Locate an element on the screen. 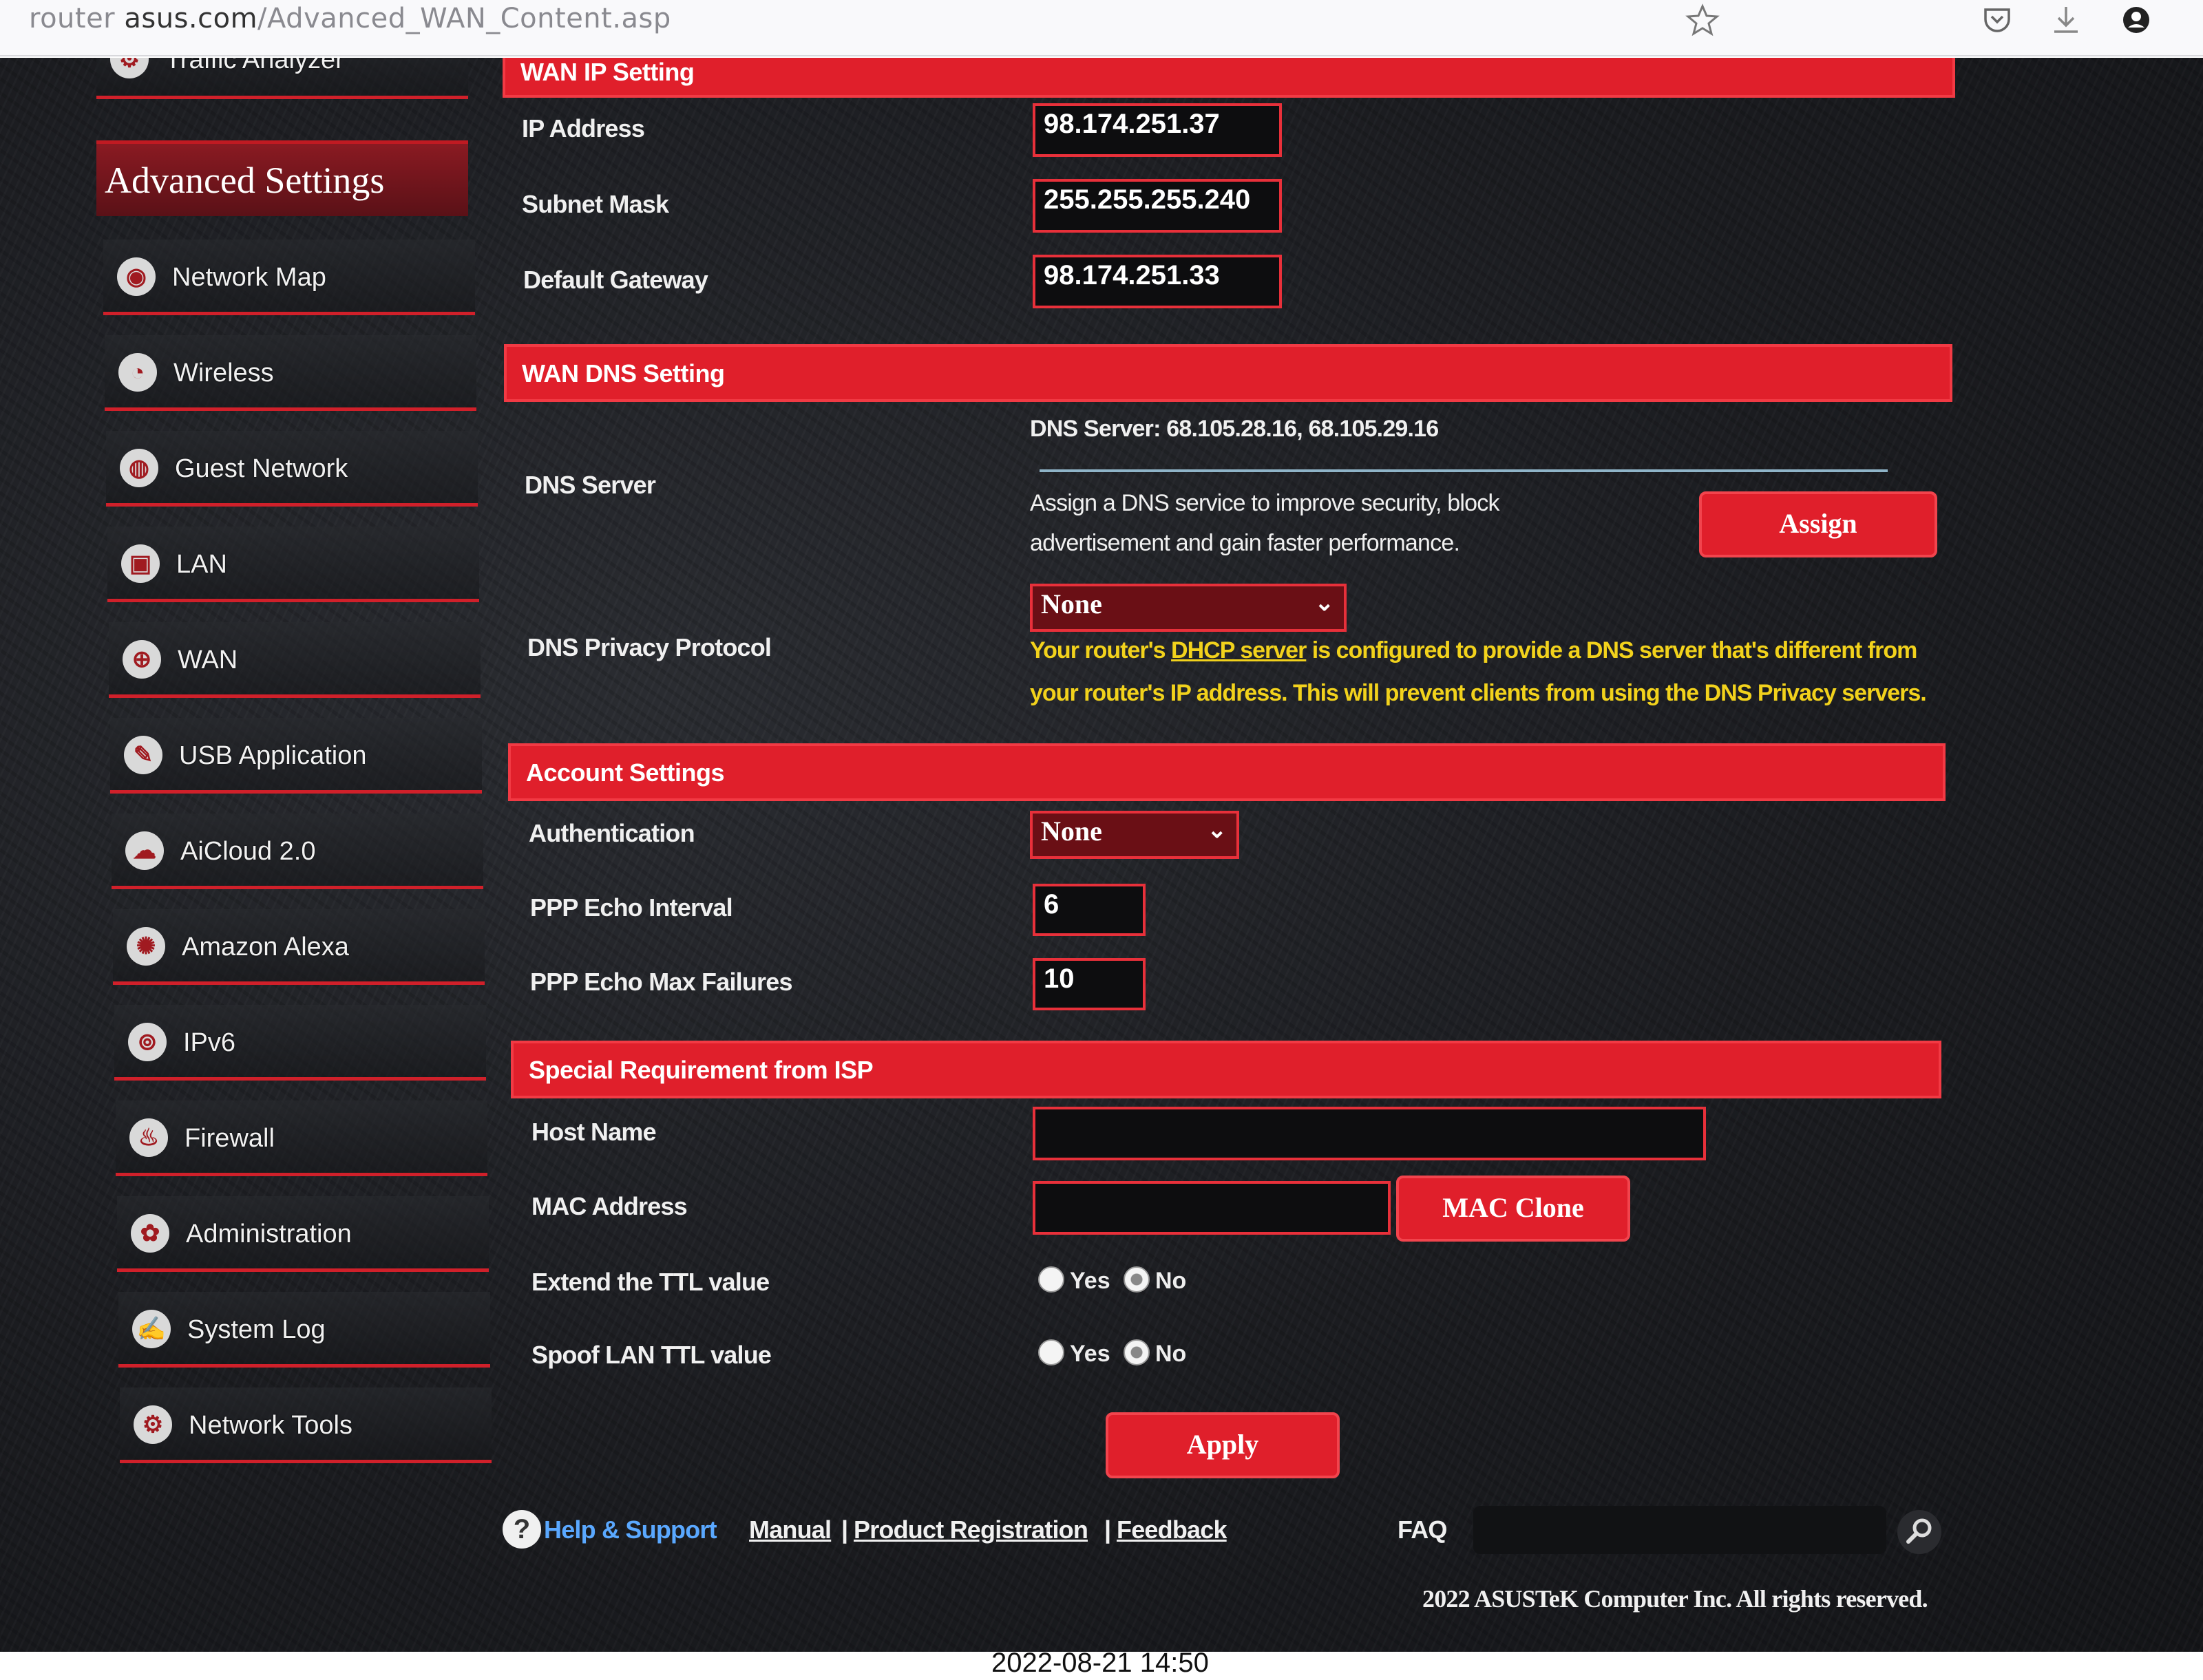 The width and height of the screenshot is (2203, 1680). download-icon is located at coordinates (2066, 20).